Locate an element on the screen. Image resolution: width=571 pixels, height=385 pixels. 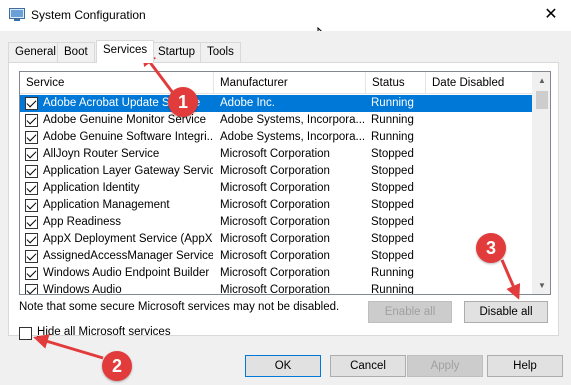
callout-badge-3: 3 is located at coordinates (491, 248).